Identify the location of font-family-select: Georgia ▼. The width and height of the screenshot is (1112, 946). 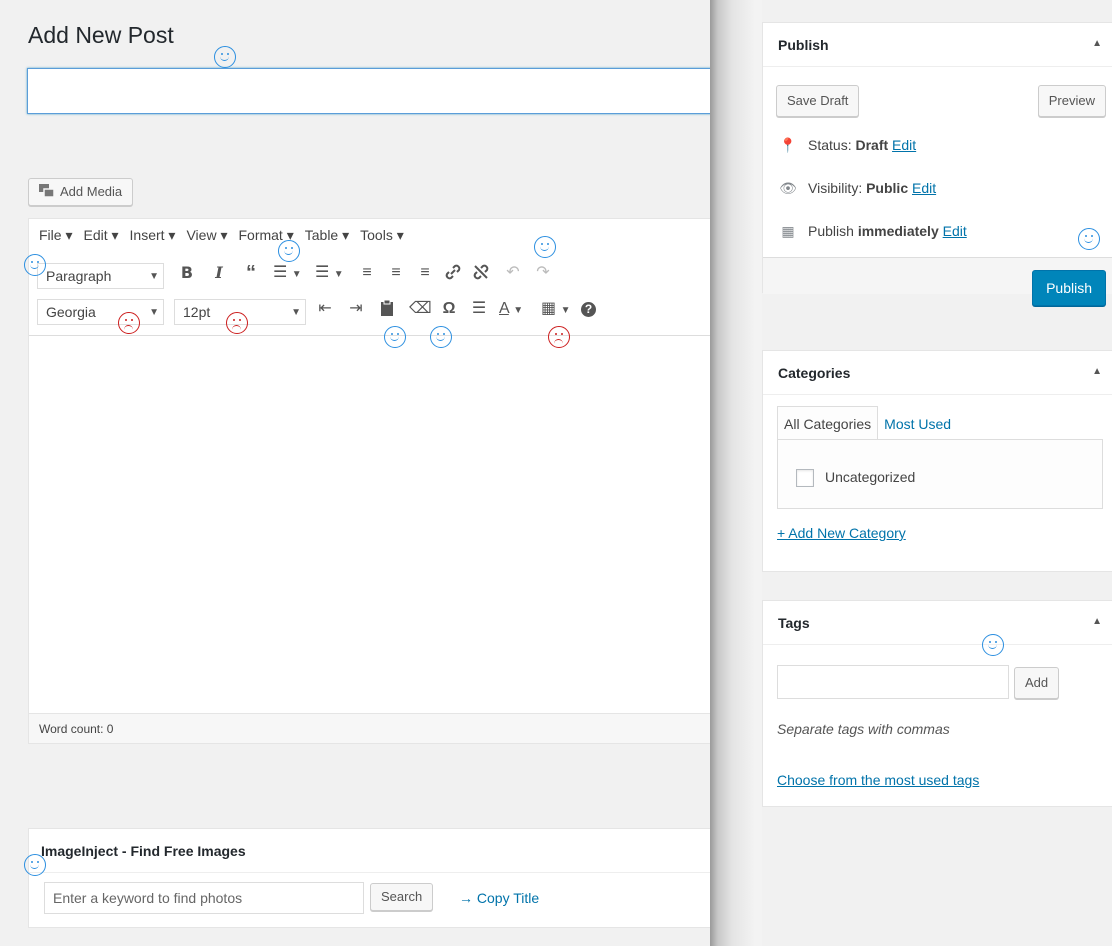
(100, 312).